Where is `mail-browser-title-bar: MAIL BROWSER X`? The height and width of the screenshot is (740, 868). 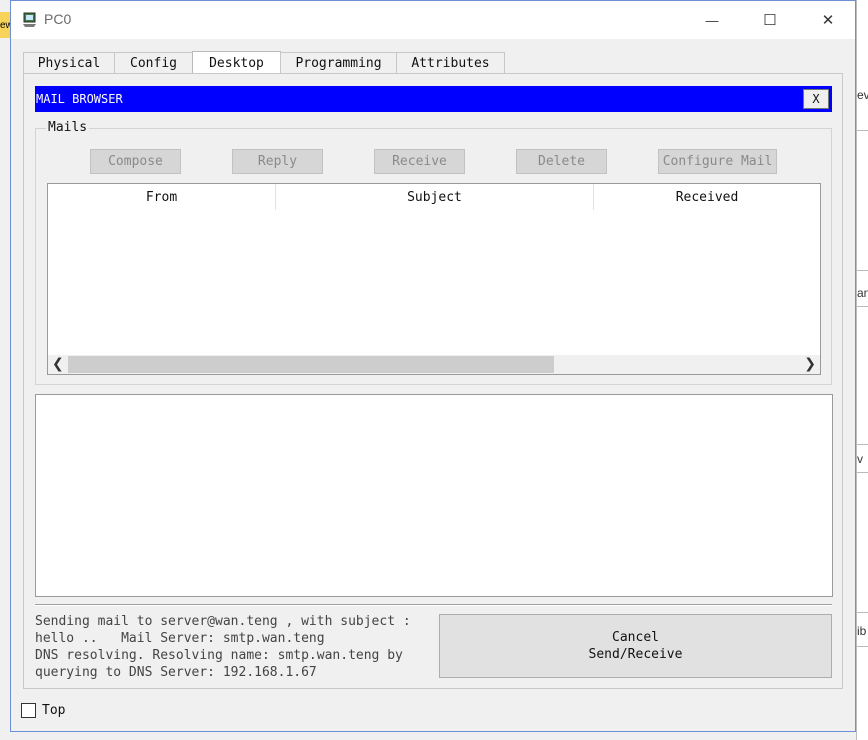 mail-browser-title-bar: MAIL BROWSER X is located at coordinates (433, 99).